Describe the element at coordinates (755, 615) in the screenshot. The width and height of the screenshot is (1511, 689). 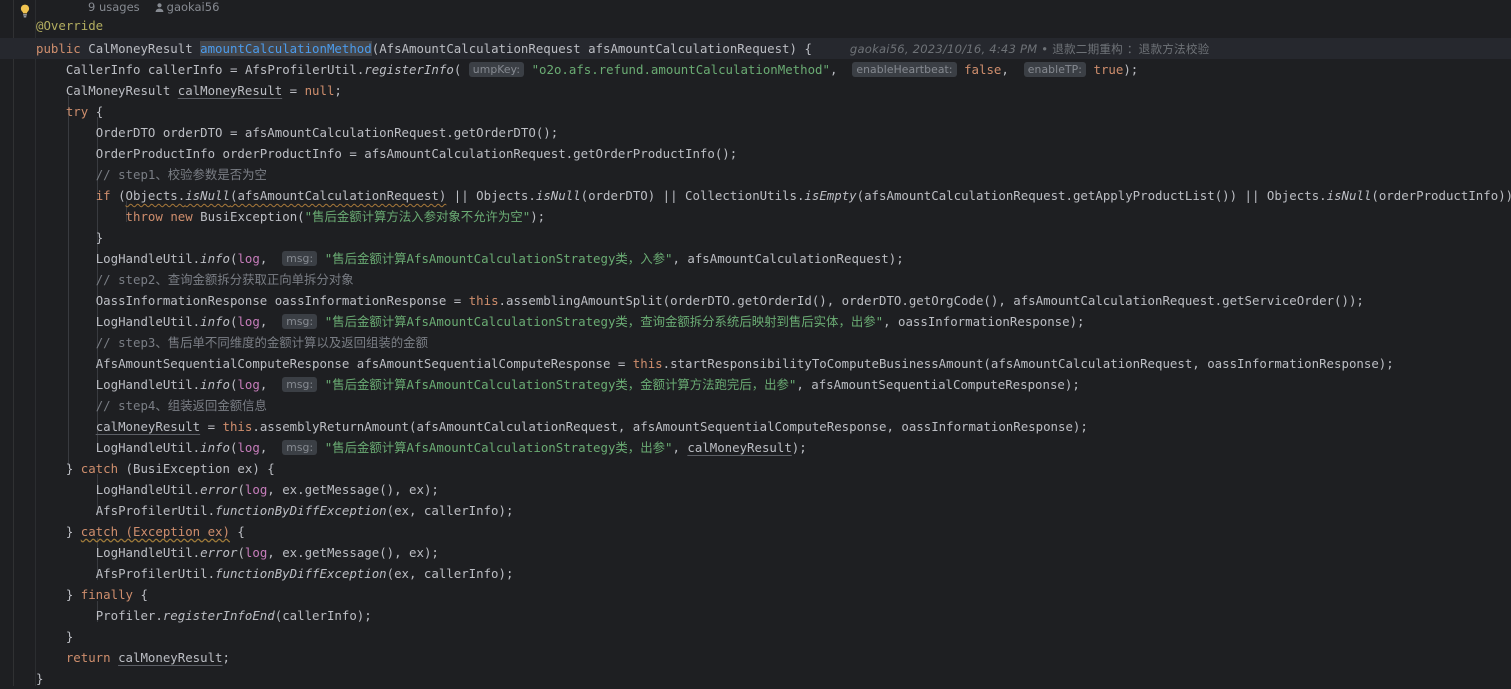
I see `code-line-register-info-end: Profiler.registerInfoEnd(callerInfo);` at that location.